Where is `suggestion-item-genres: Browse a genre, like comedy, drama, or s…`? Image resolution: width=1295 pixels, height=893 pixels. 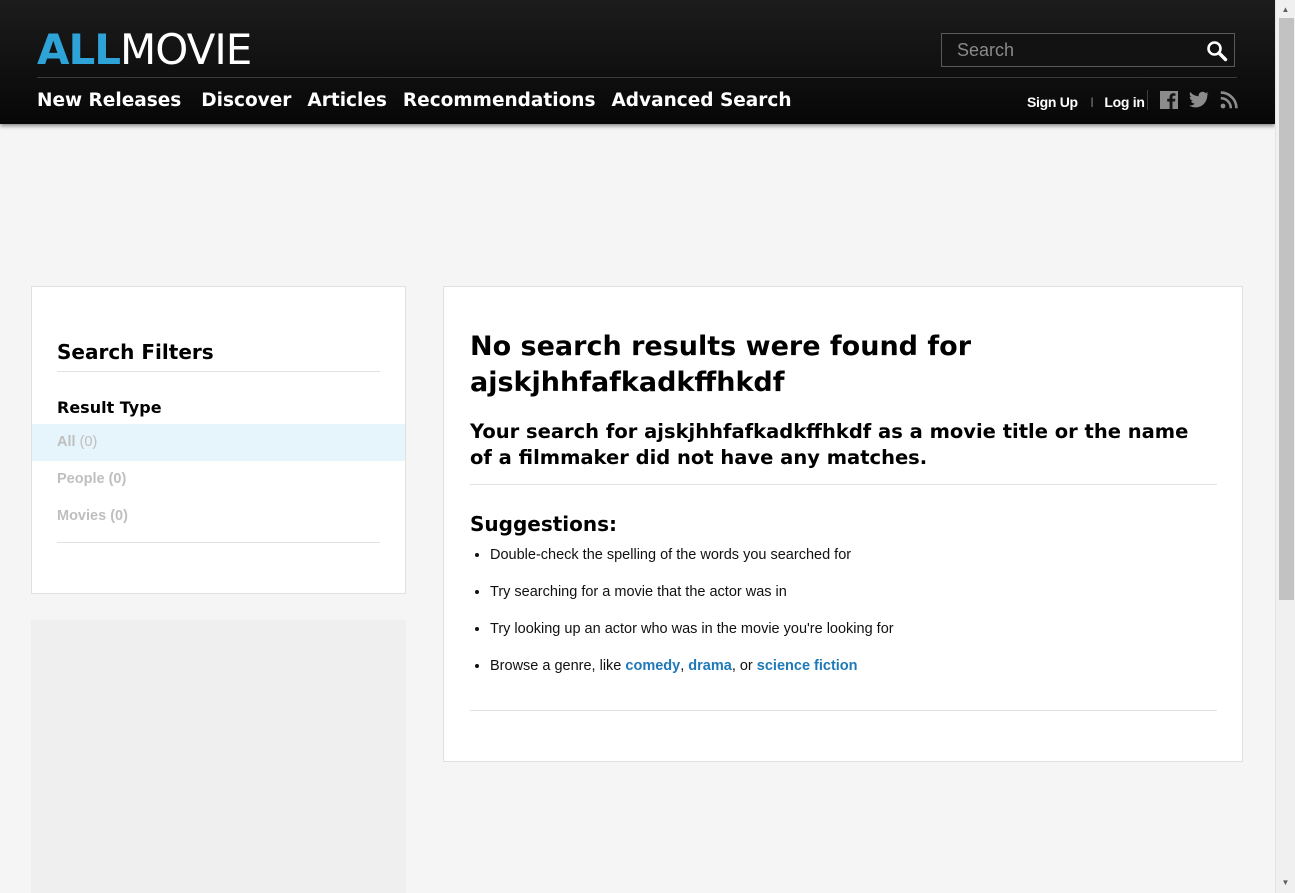 suggestion-item-genres: Browse a genre, like comedy, drama, or s… is located at coordinates (692, 674).